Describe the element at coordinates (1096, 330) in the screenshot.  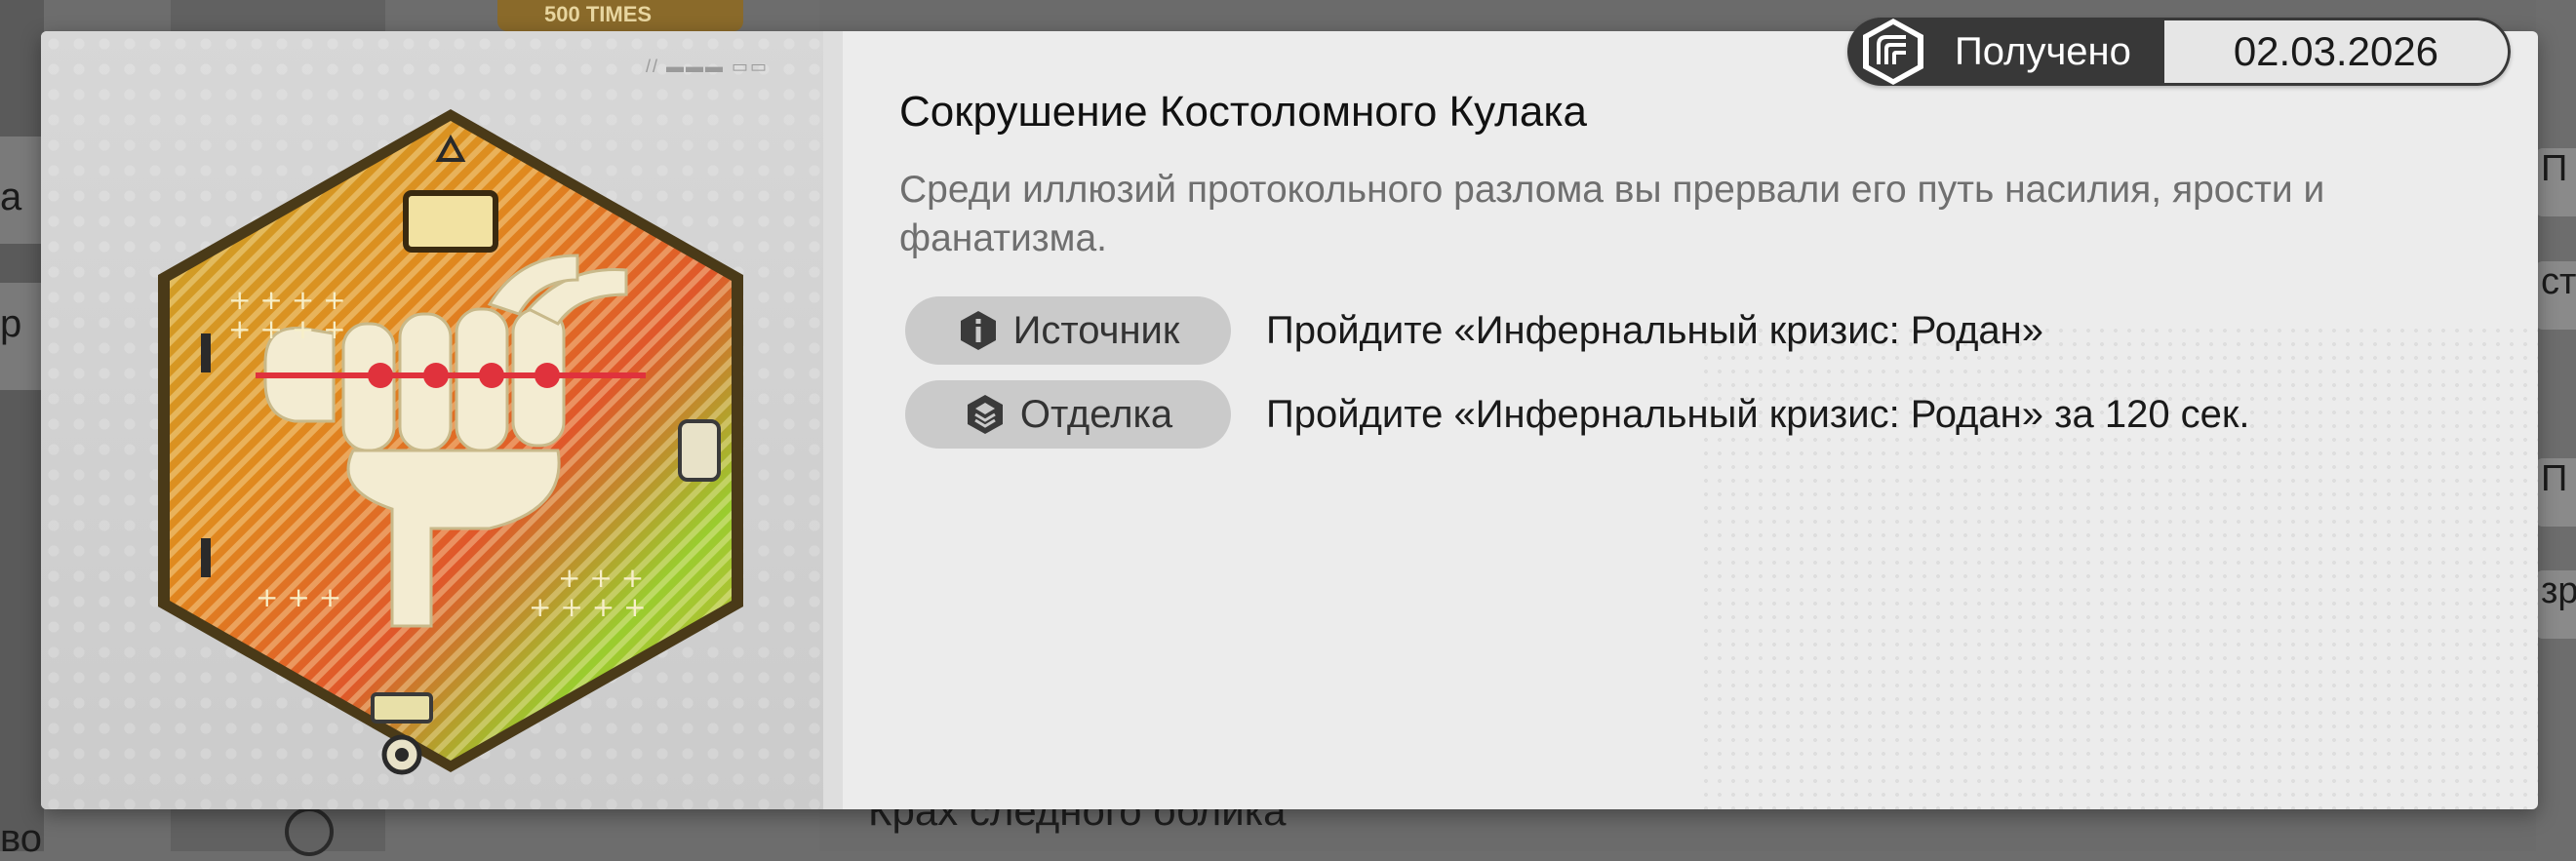
I see `requirement-chip-label: Источник` at that location.